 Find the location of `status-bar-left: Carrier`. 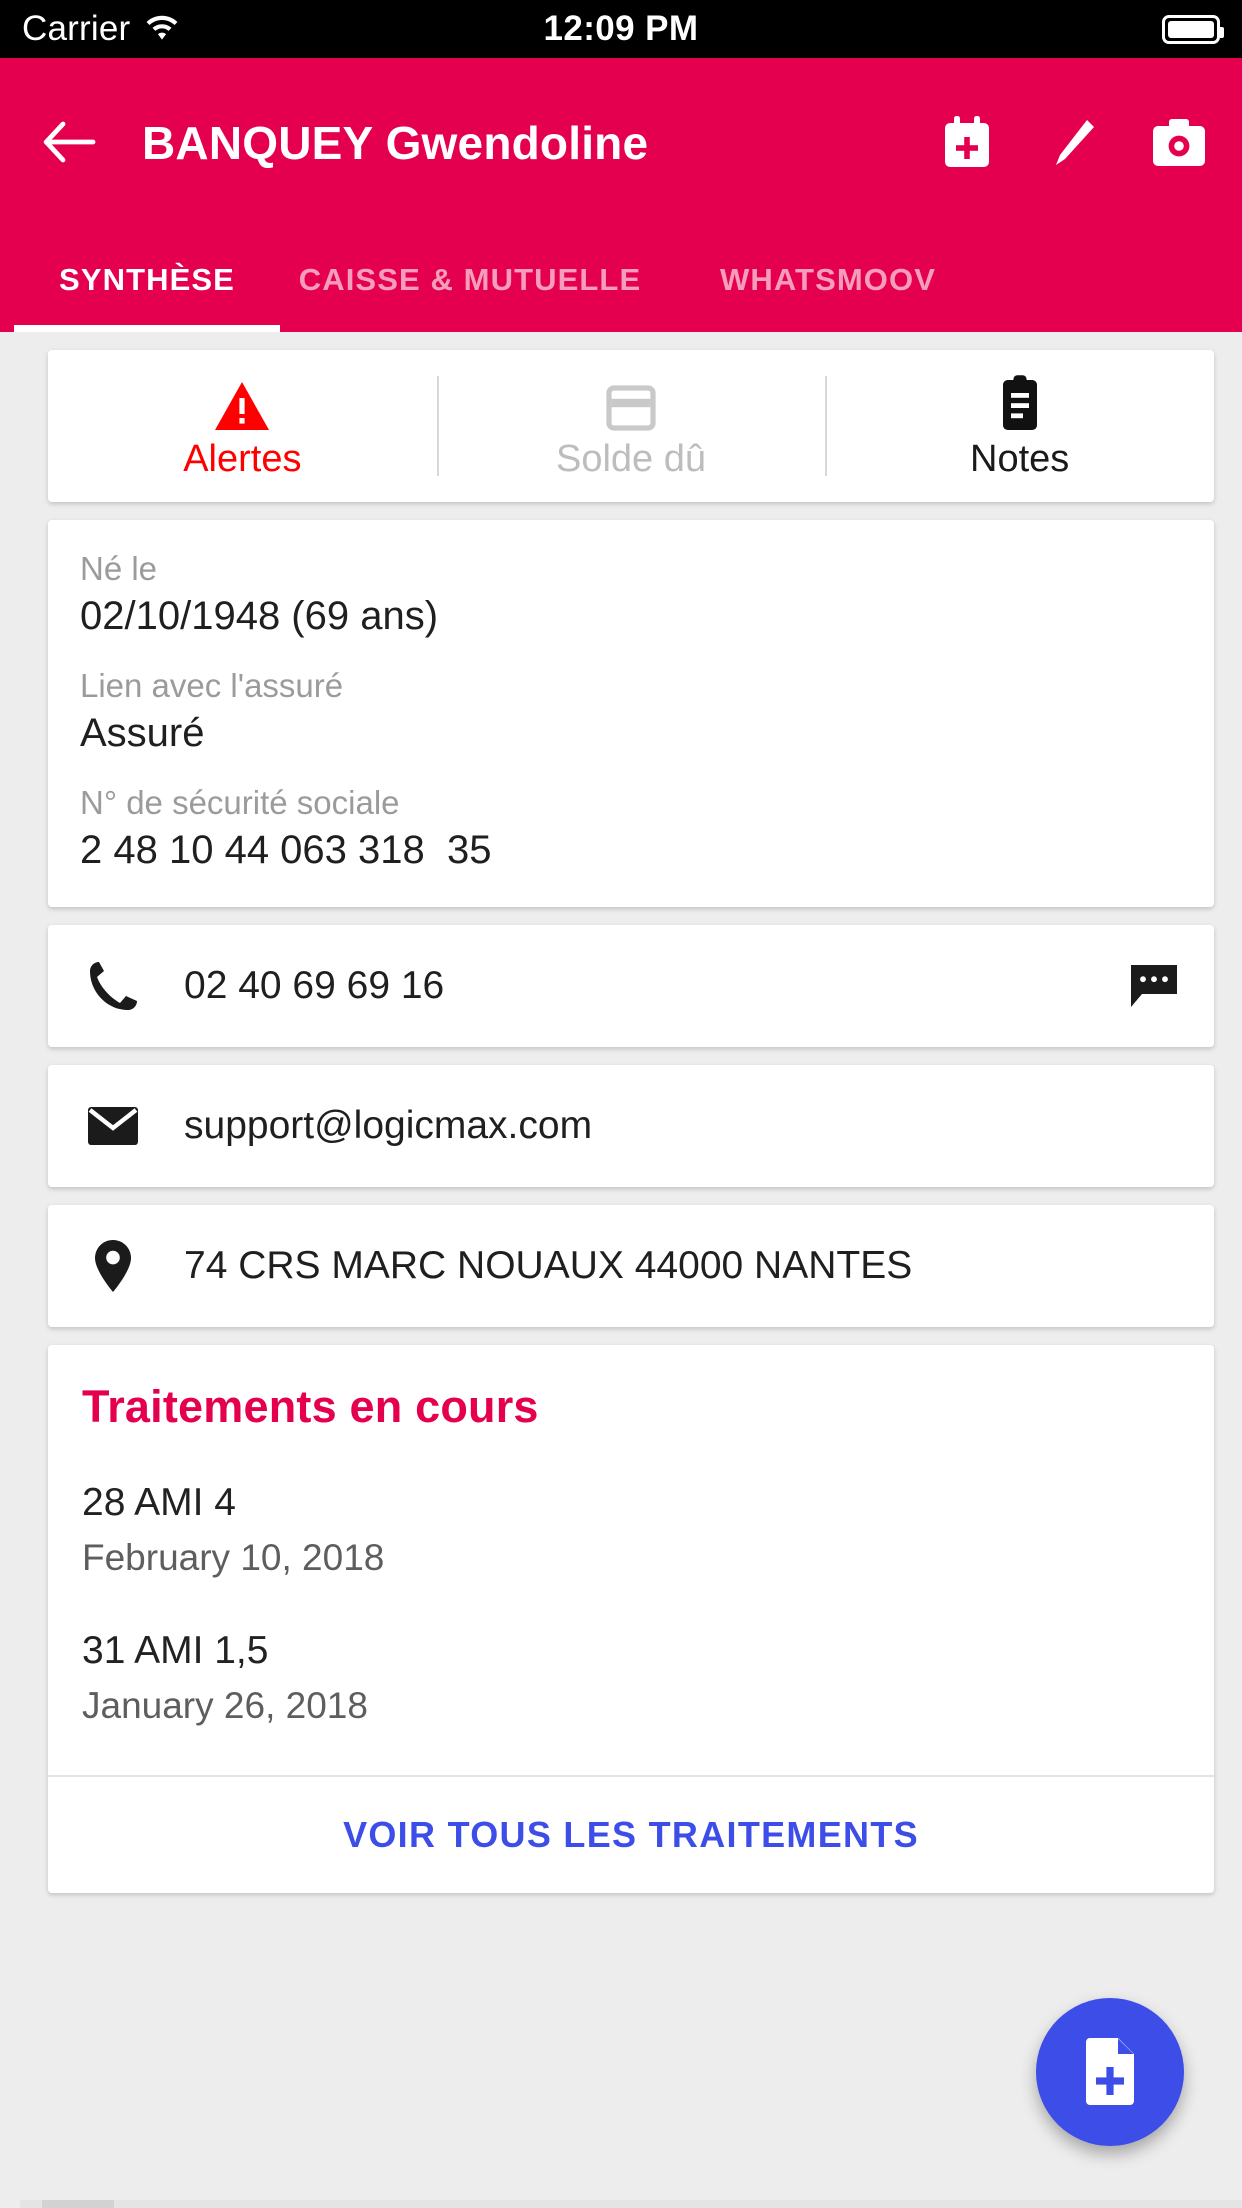

status-bar-left: Carrier is located at coordinates (101, 29).